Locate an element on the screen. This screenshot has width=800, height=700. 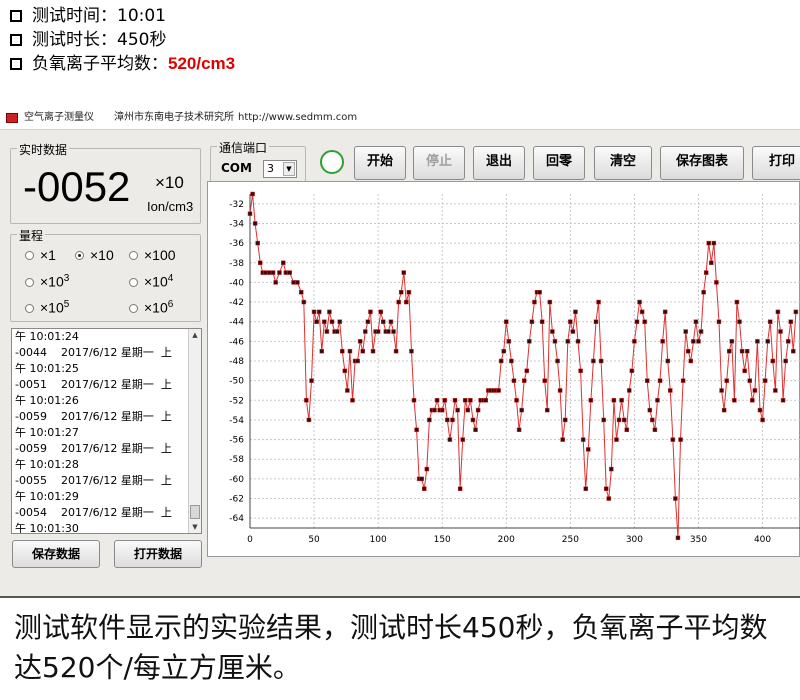
log-line: -0059 2017/6/12 星期一 上 is located at coordinates (93, 416).